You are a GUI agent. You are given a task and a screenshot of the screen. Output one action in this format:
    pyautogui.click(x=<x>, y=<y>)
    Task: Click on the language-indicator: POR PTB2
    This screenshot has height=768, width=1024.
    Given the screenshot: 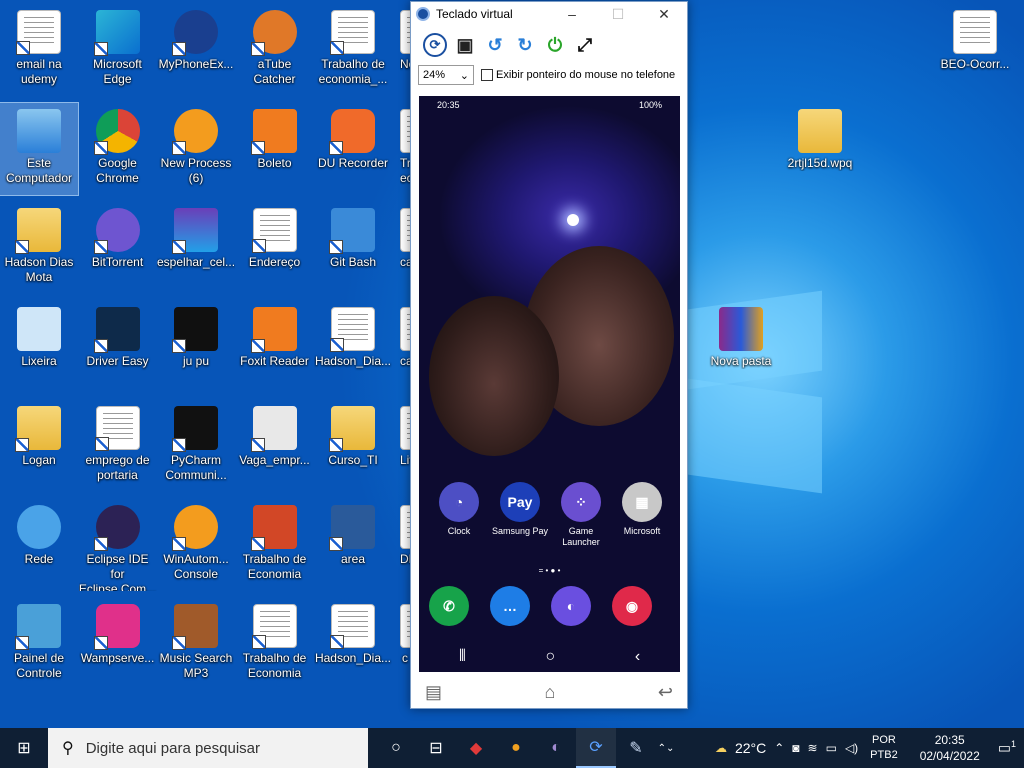 What is the action you would take?
    pyautogui.click(x=884, y=748)
    